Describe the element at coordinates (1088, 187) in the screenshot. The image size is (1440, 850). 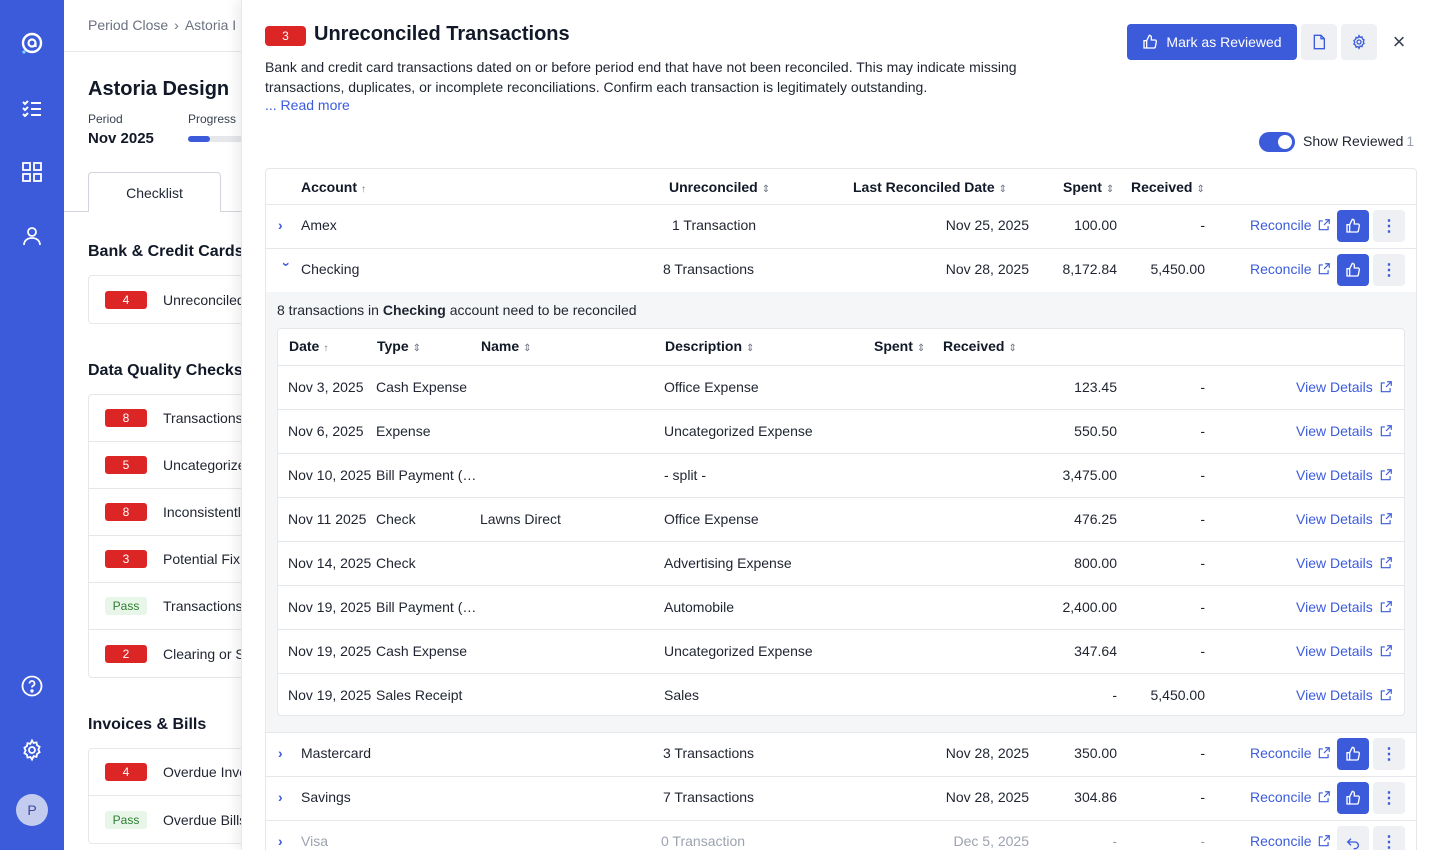
I see `col-spent: Spent ⇕` at that location.